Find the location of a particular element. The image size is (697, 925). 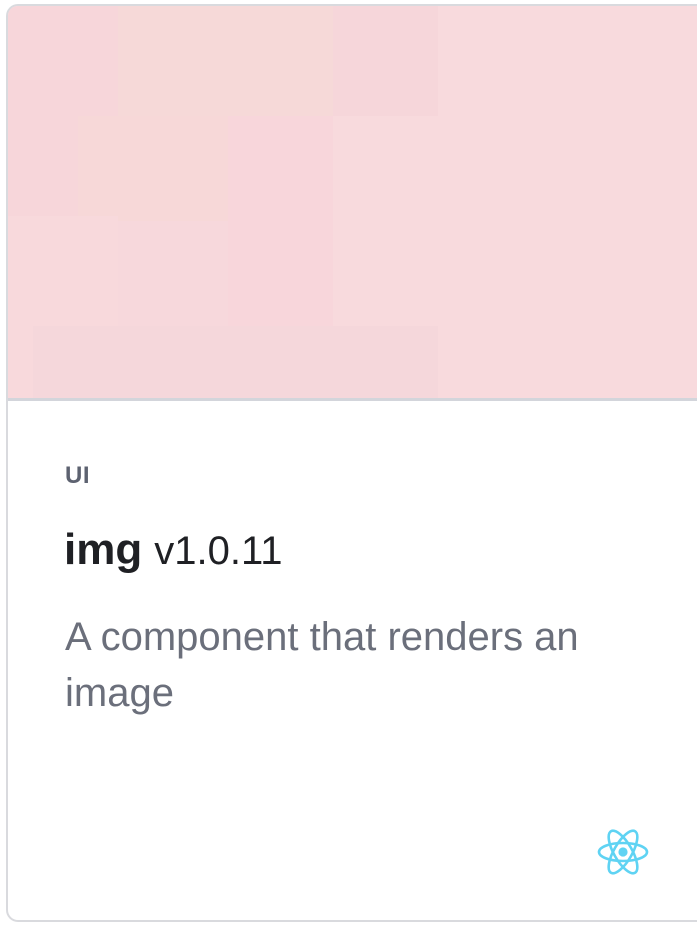

component-title: img v1.0.11 is located at coordinates (173, 550).